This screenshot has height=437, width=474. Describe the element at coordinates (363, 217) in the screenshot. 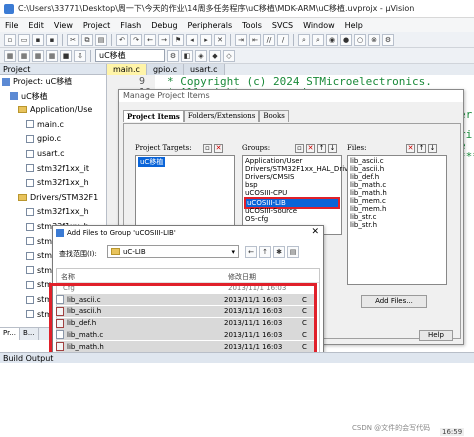

I see `file-item: lib_str.c` at that location.